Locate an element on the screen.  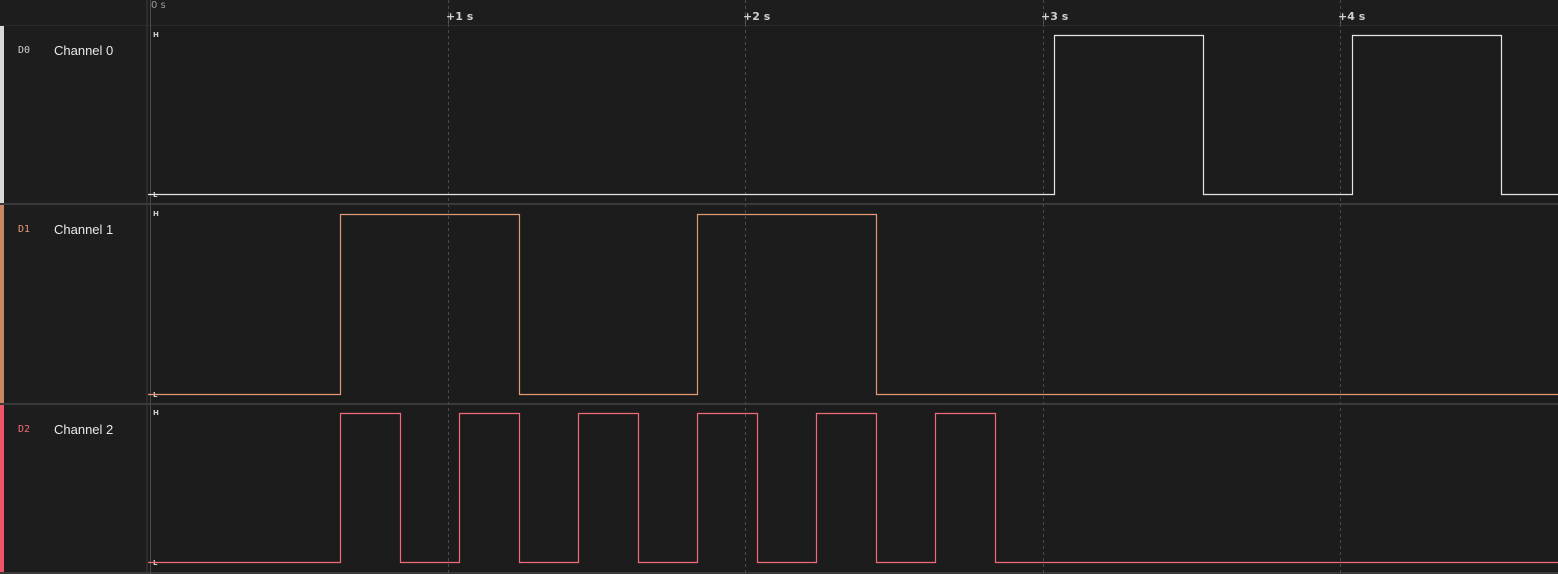
level-high-marker-d2: H is located at coordinates (156, 413).